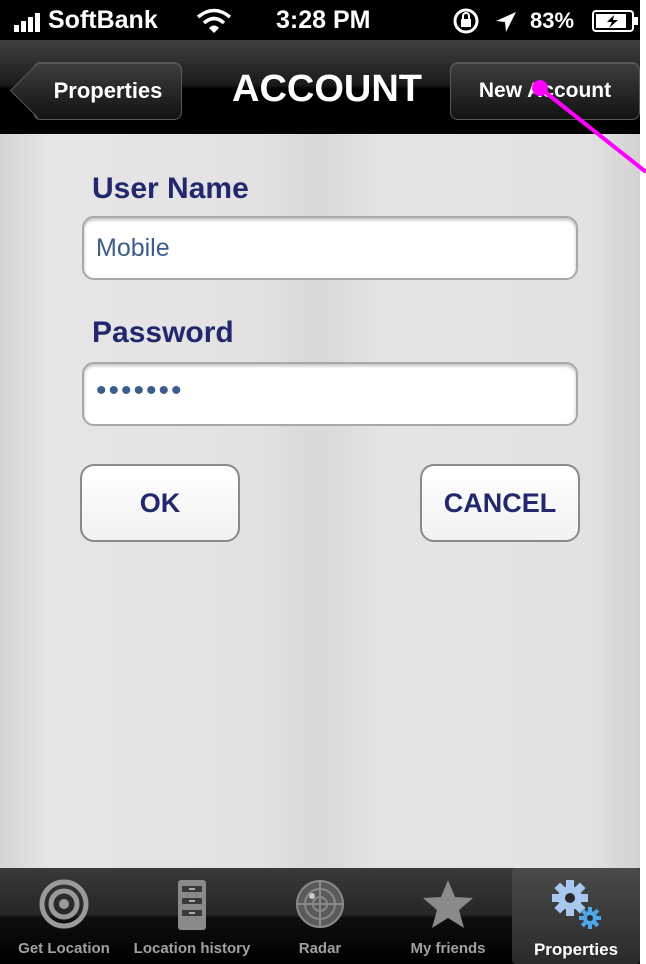  I want to click on battery-icon, so click(615, 21).